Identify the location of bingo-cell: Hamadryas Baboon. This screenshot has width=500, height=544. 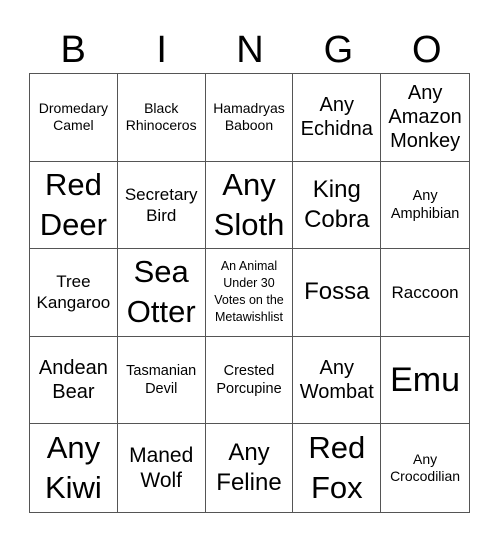
(249, 118).